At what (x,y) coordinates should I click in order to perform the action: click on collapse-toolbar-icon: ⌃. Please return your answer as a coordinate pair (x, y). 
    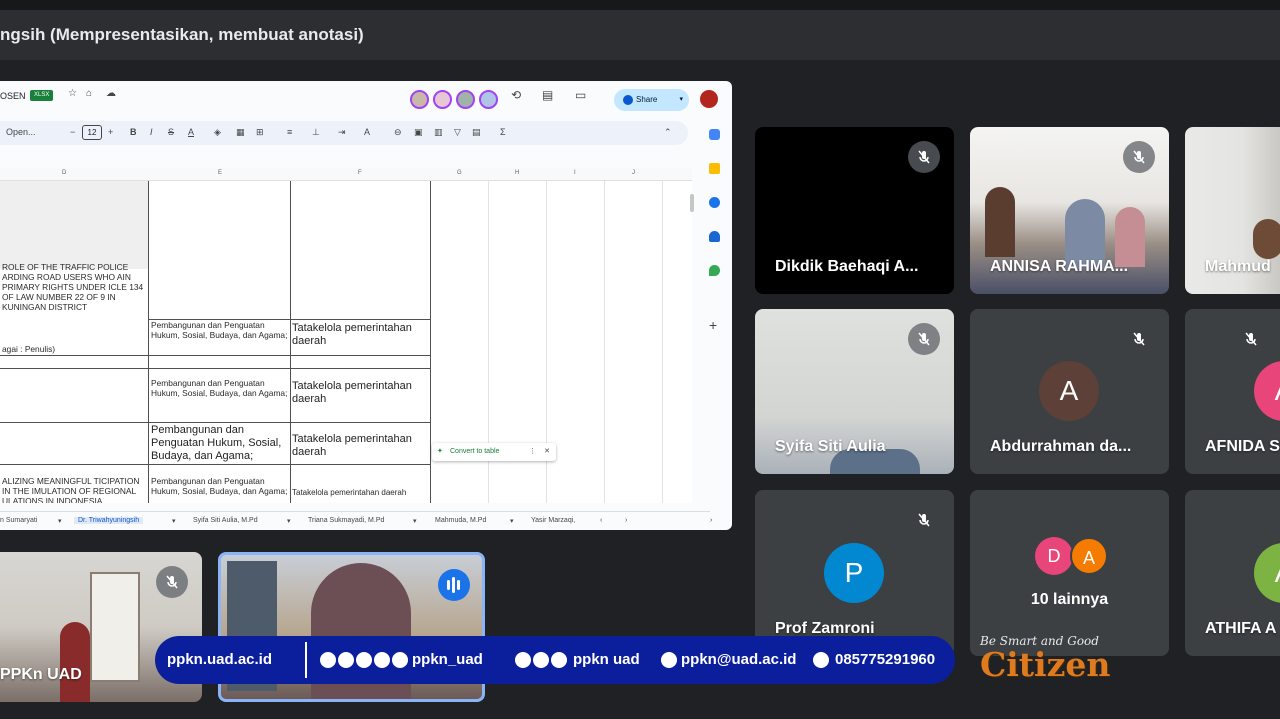
    Looking at the image, I should click on (668, 132).